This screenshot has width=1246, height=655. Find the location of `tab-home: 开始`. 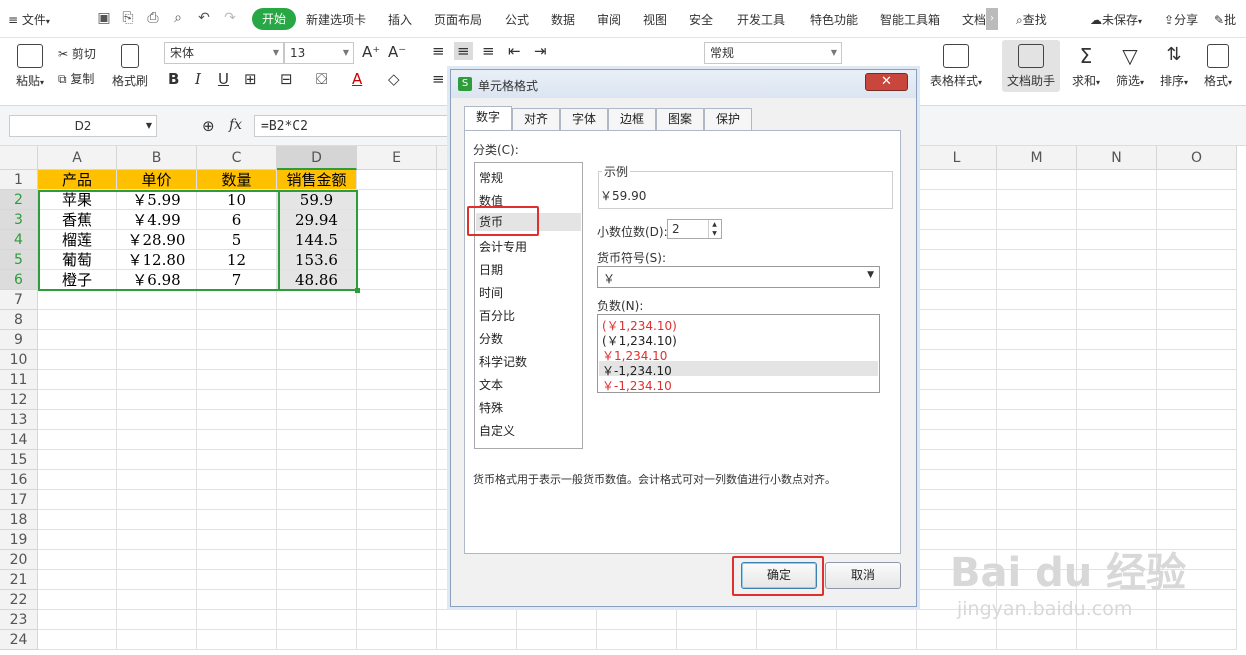

tab-home: 开始 is located at coordinates (274, 19).